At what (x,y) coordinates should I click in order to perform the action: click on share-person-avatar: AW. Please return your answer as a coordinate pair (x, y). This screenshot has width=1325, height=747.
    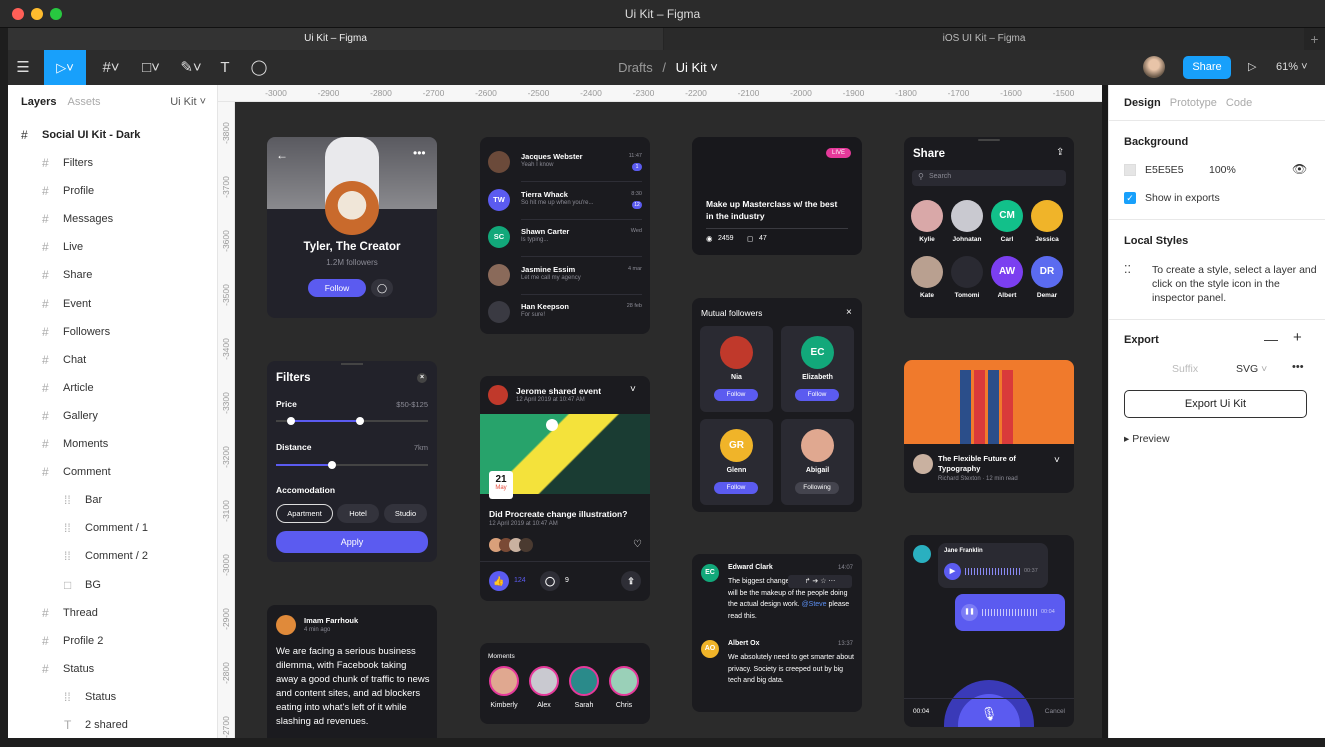
    Looking at the image, I should click on (1007, 272).